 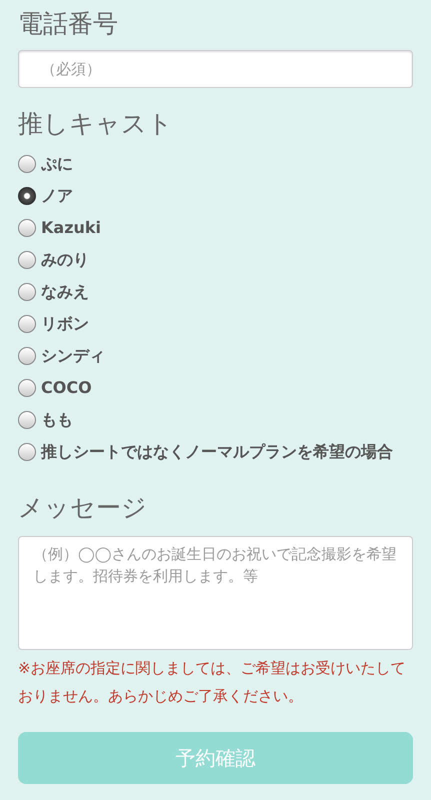 What do you see at coordinates (215, 69) in the screenshot?
I see `input-field: （必須）` at bounding box center [215, 69].